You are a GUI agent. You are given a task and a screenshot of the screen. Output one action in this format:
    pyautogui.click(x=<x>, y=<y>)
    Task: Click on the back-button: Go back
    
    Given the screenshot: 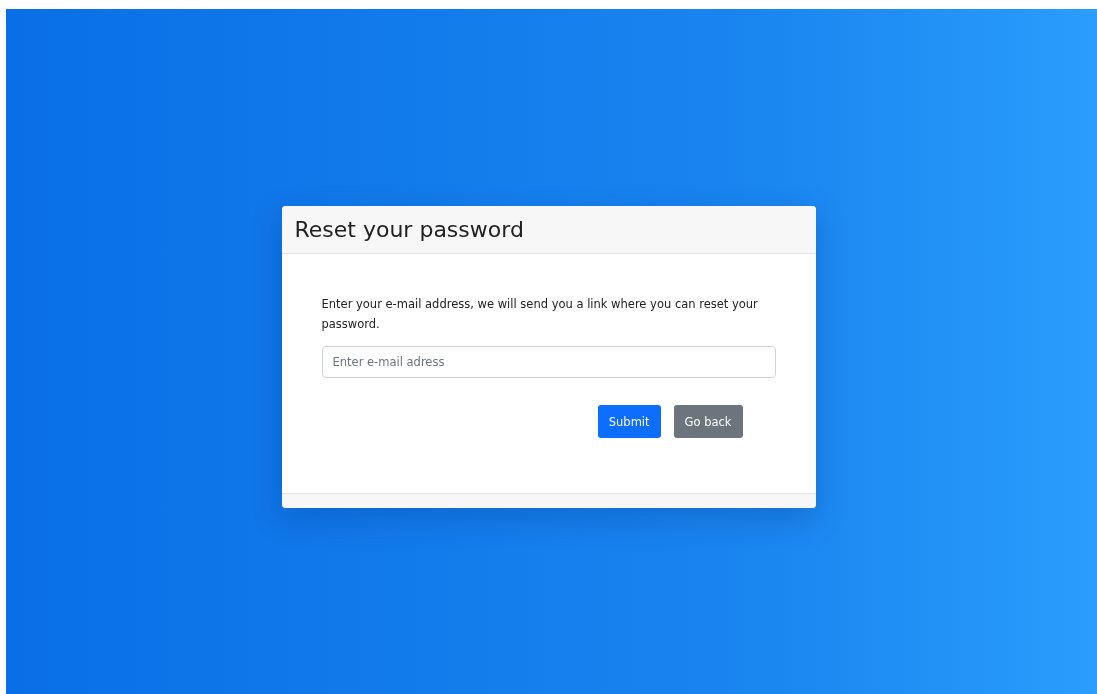 What is the action you would take?
    pyautogui.click(x=708, y=421)
    